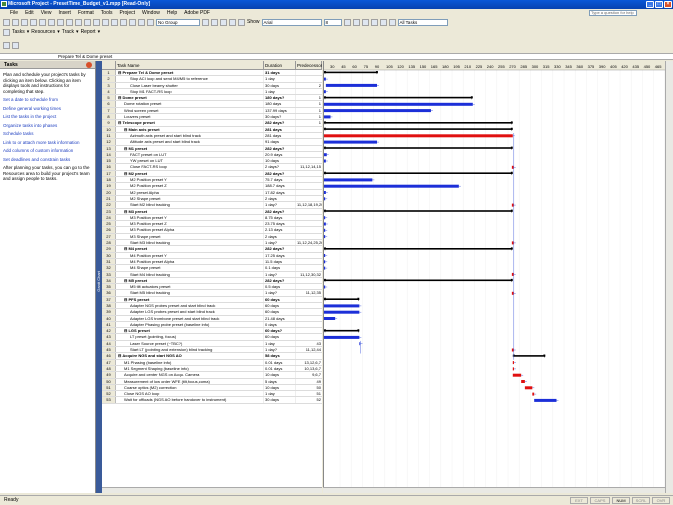 The width and height of the screenshot is (673, 505). I want to click on predecessors-cell: 2, so click(309, 85).